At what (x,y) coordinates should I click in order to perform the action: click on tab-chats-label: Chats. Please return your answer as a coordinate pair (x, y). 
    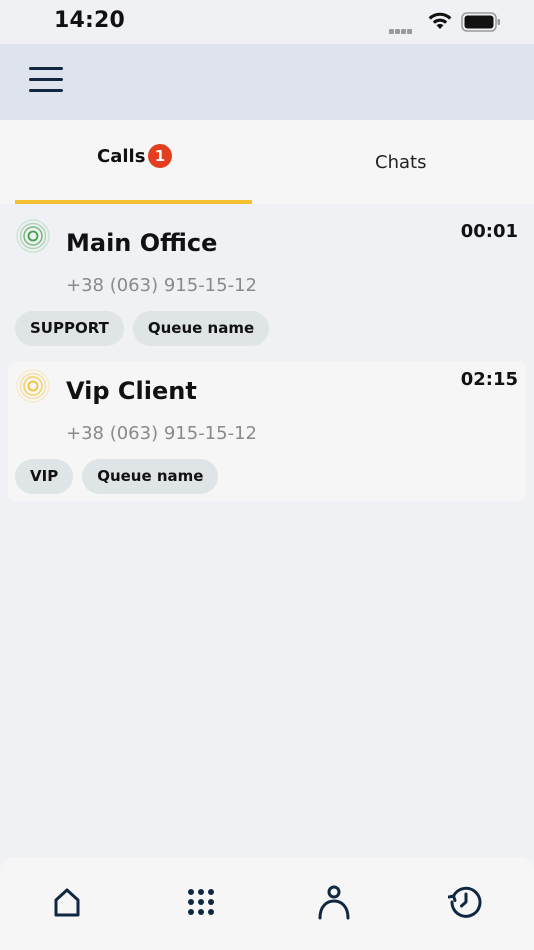
    Looking at the image, I should click on (401, 162).